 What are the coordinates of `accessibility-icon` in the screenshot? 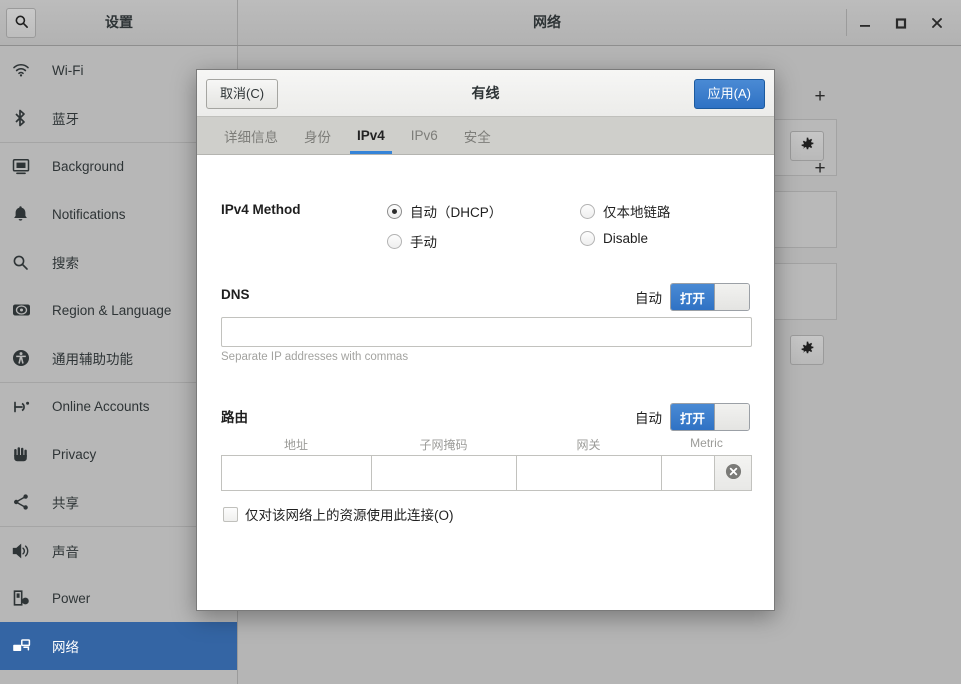 It's located at (27, 358).